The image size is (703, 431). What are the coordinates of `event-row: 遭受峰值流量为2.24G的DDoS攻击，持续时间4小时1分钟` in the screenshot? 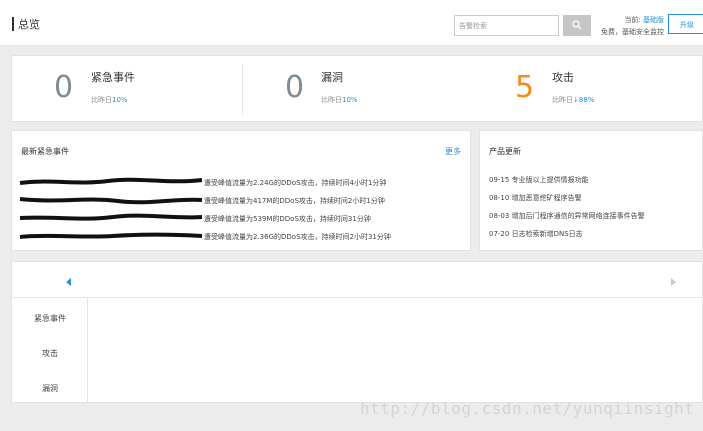 It's located at (238, 182).